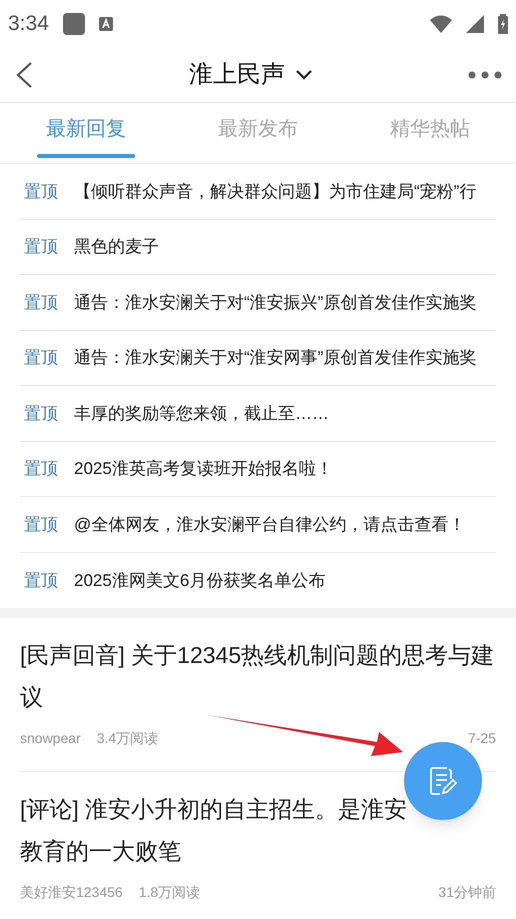  Describe the element at coordinates (116, 247) in the screenshot. I see `pinned-post-title: 黑色的麦子` at that location.